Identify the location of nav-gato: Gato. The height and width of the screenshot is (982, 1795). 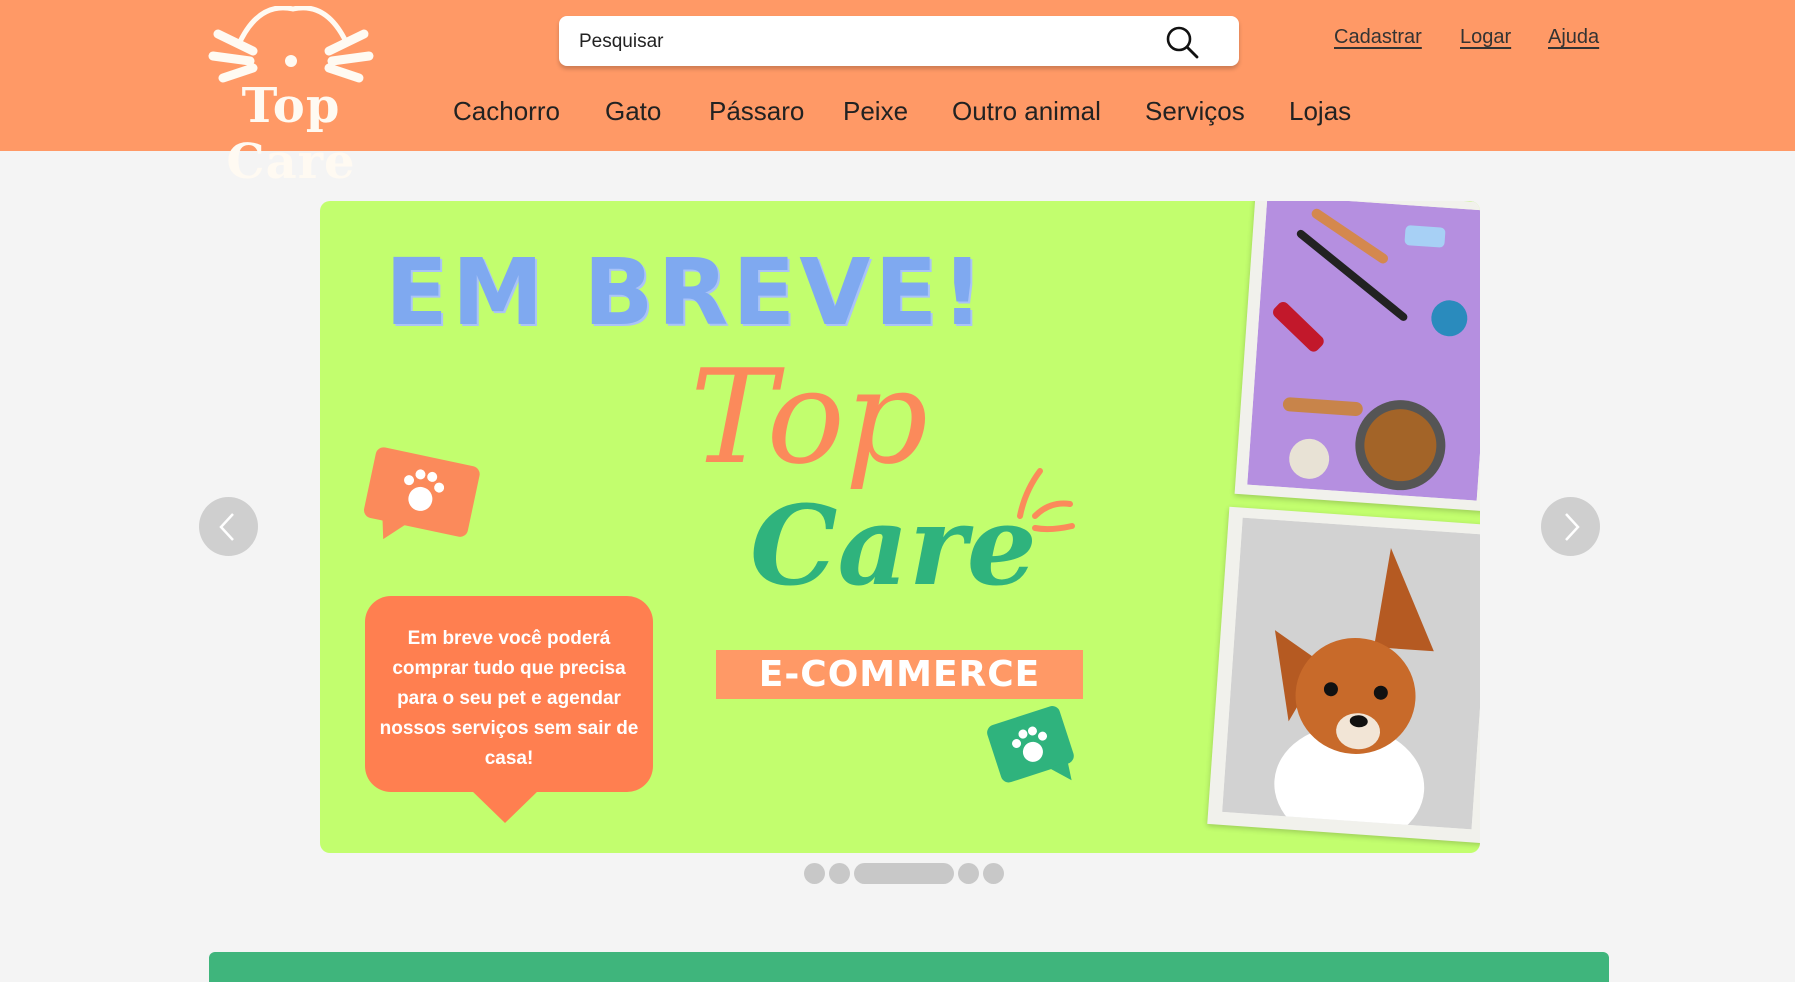
(633, 111).